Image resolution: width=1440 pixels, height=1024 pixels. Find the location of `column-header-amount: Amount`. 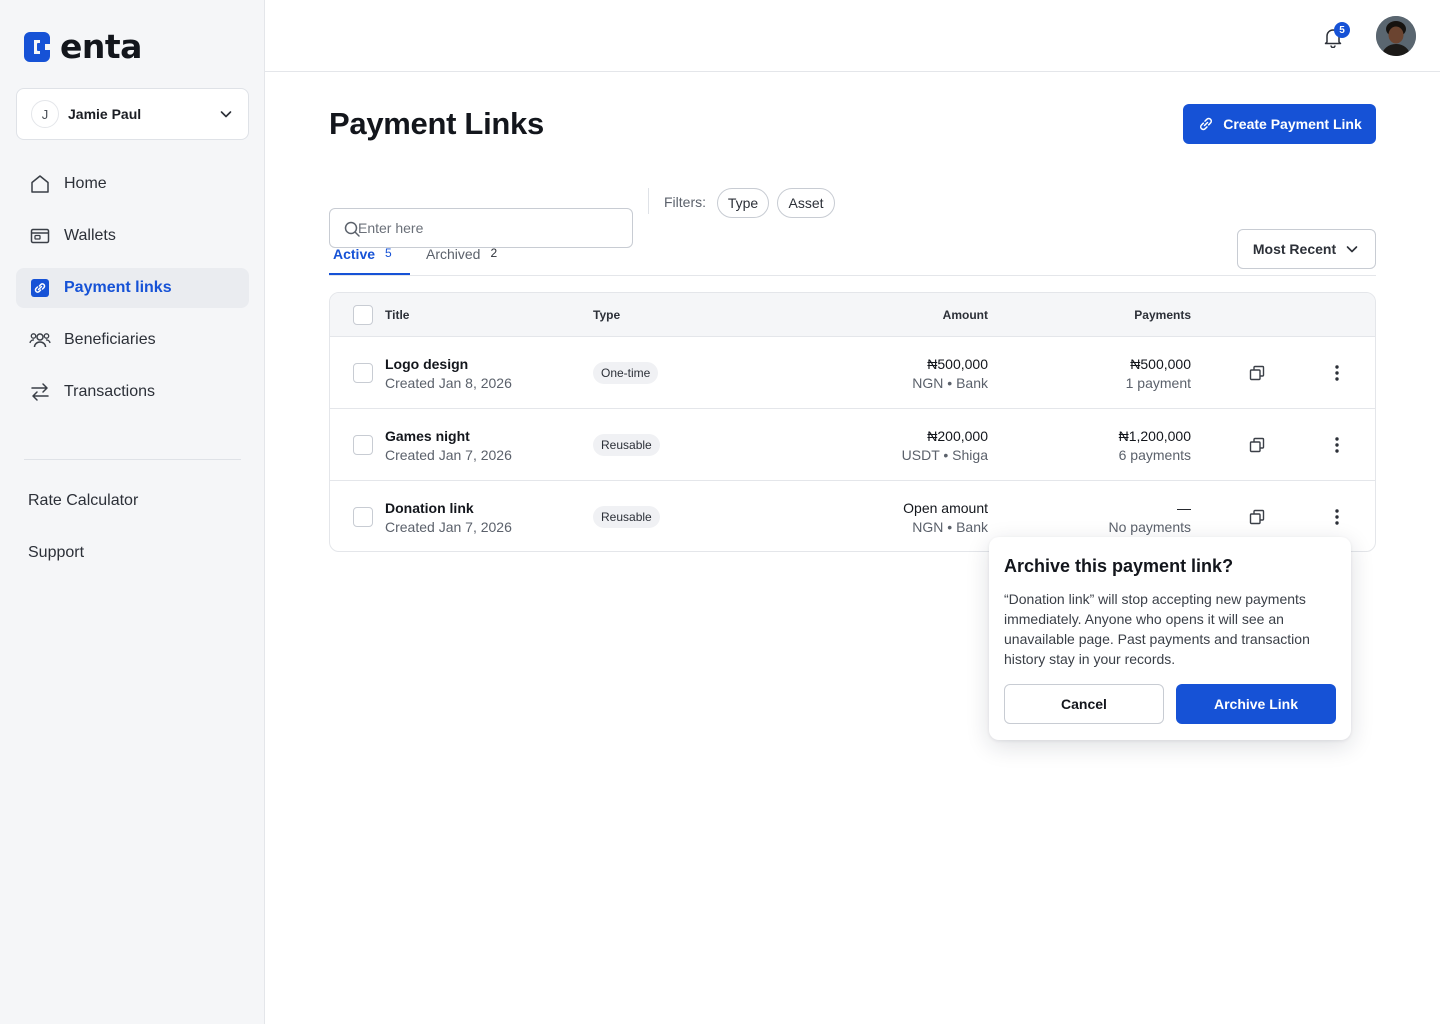

column-header-amount: Amount is located at coordinates (965, 315).